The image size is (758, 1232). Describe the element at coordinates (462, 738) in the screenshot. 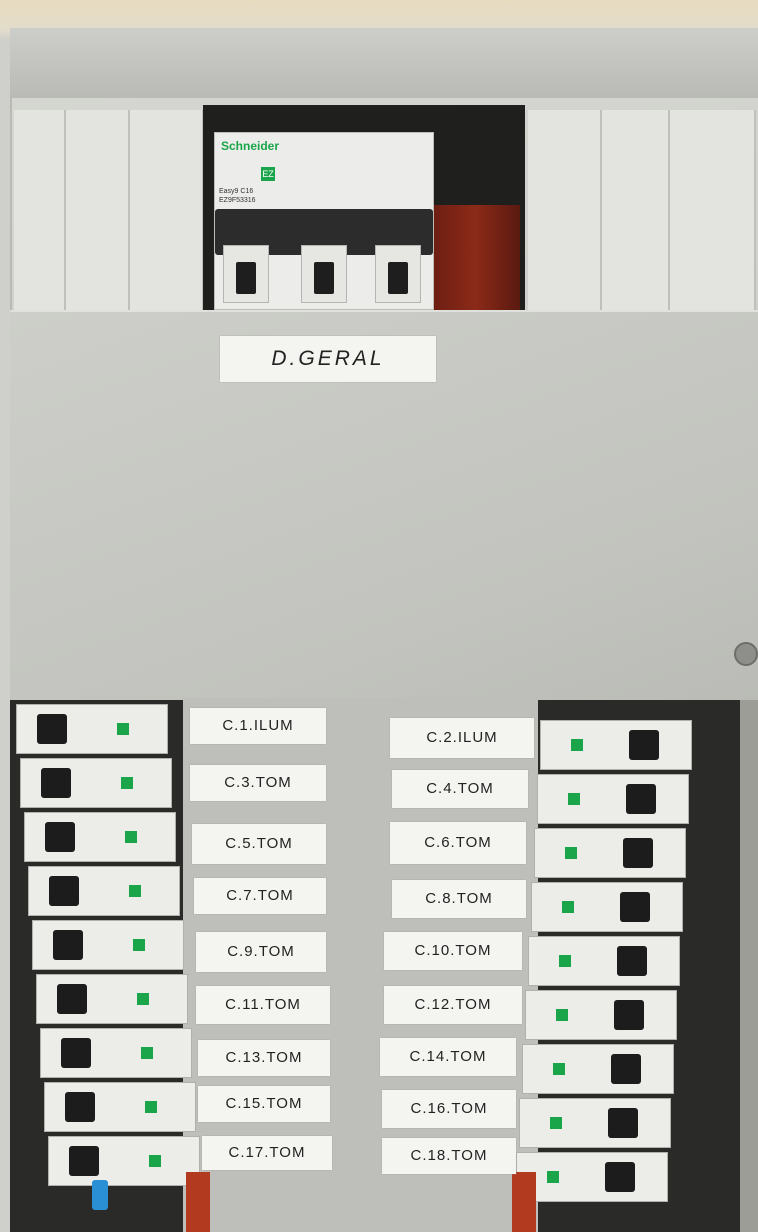

I see `circuit-label: C.2.ILUM` at that location.